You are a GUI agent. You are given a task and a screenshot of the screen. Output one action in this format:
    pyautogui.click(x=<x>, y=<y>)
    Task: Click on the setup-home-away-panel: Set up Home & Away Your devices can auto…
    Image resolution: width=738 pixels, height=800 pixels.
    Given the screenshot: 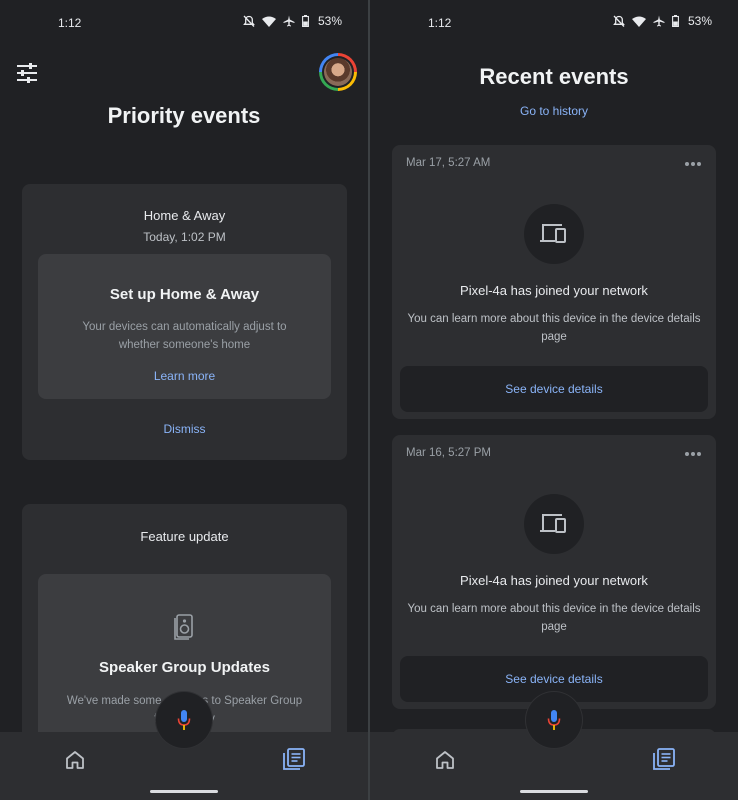 What is the action you would take?
    pyautogui.click(x=184, y=326)
    